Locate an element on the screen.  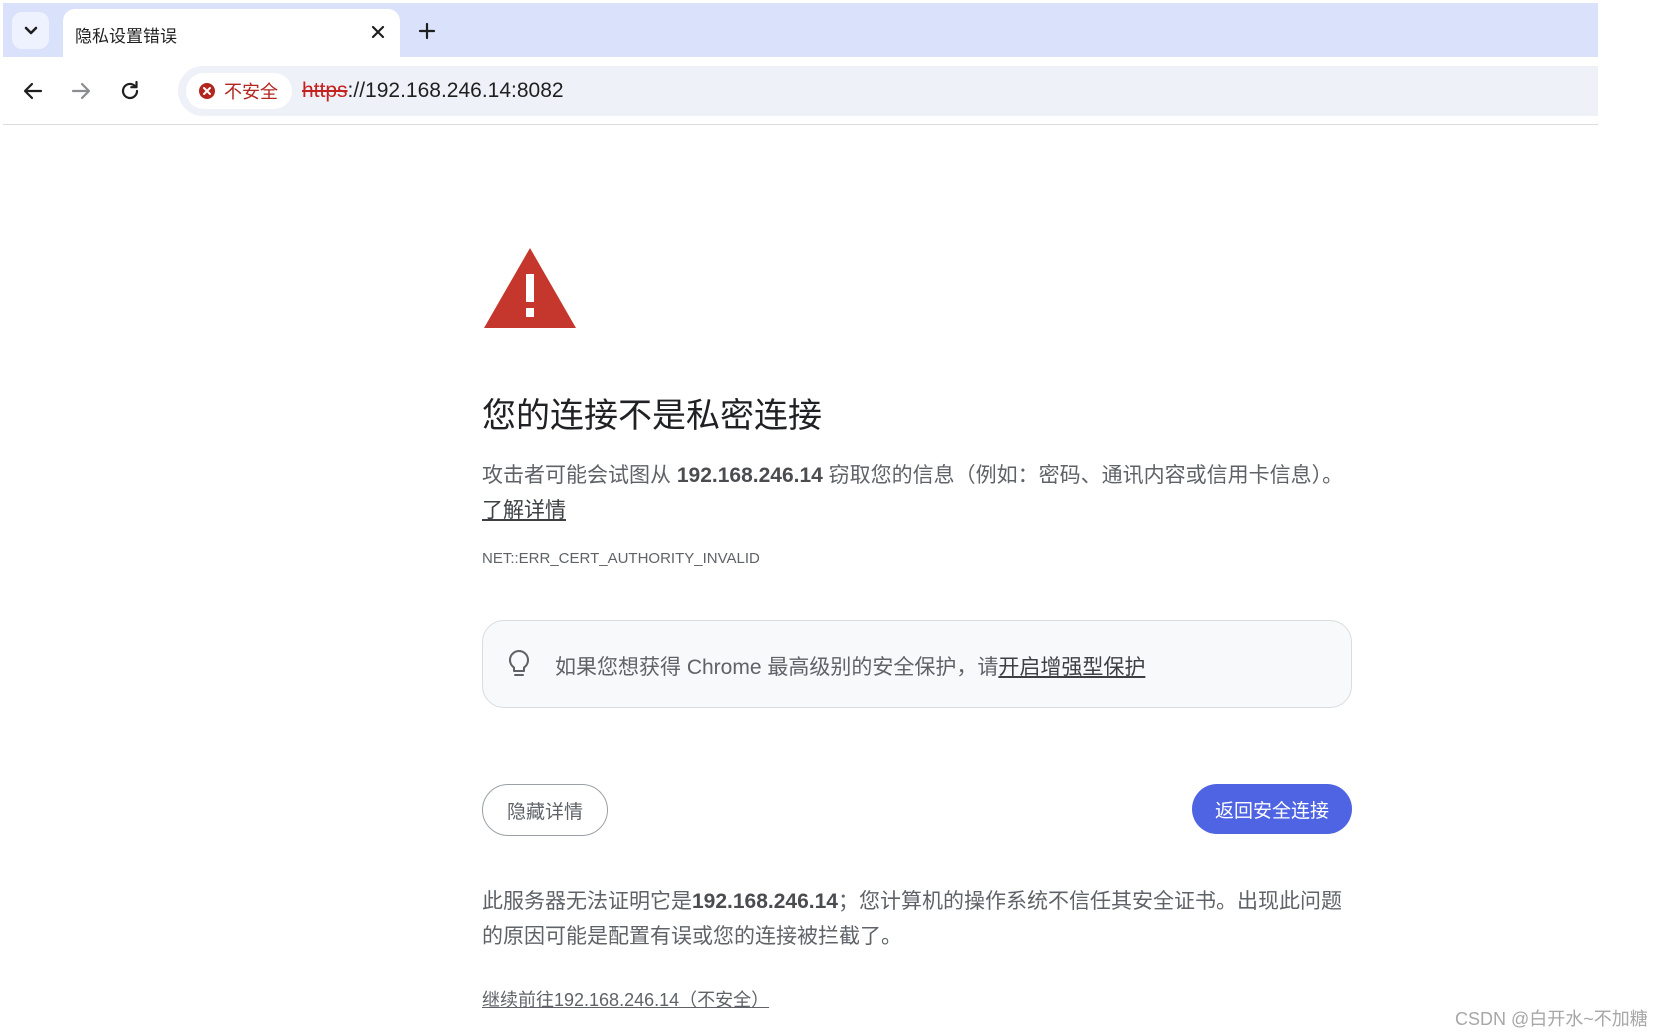
proceed-unsafe-link: 继续前往192.168.246.14（不安全） is located at coordinates (625, 999).